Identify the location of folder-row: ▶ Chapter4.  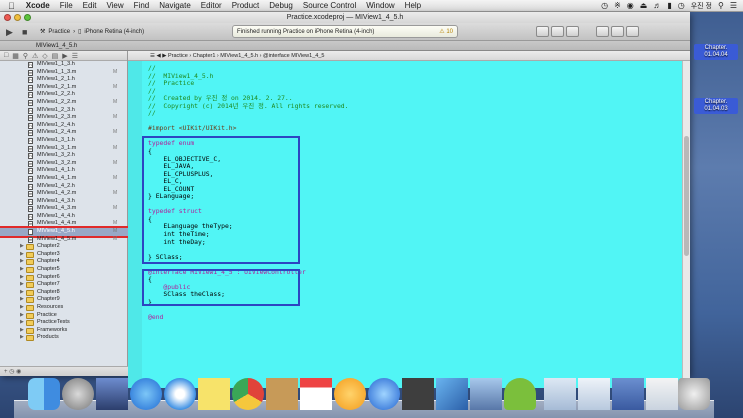
(64, 262).